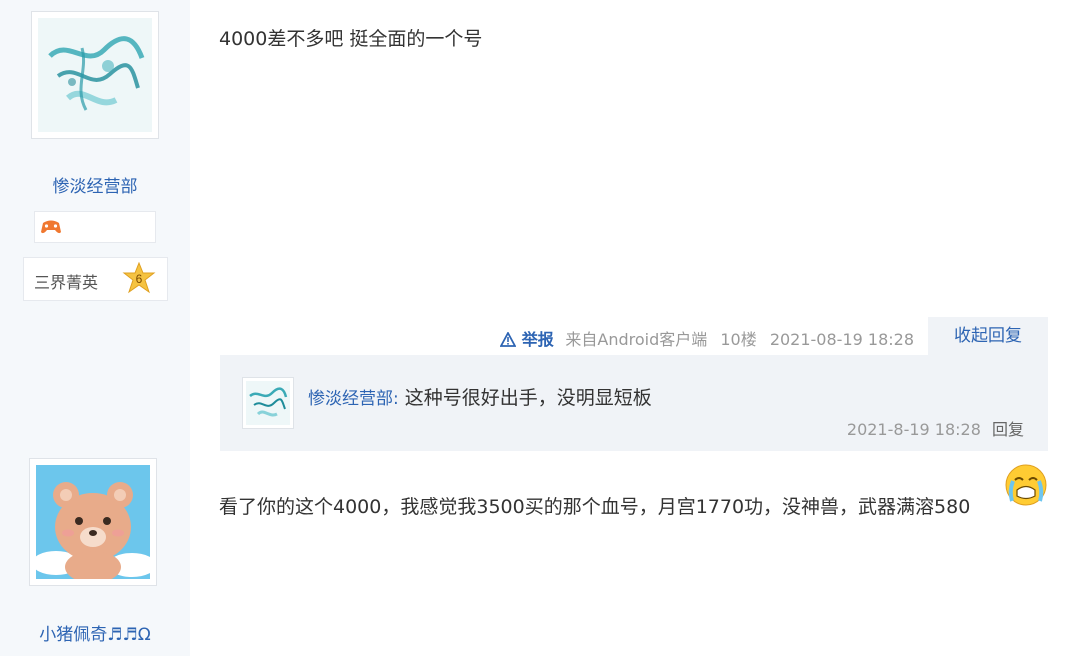 This screenshot has width=1080, height=656. What do you see at coordinates (95, 632) in the screenshot?
I see `author-name: 小猪佩奇♬♬Ω` at bounding box center [95, 632].